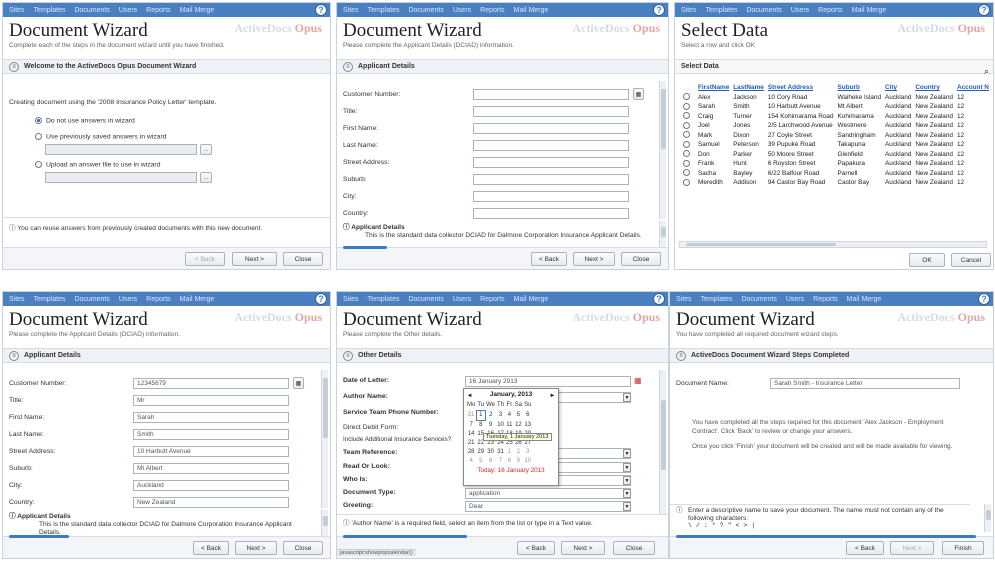 This screenshot has width=995, height=561. What do you see at coordinates (211, 502) in the screenshot?
I see `country-input: New Zealand` at bounding box center [211, 502].